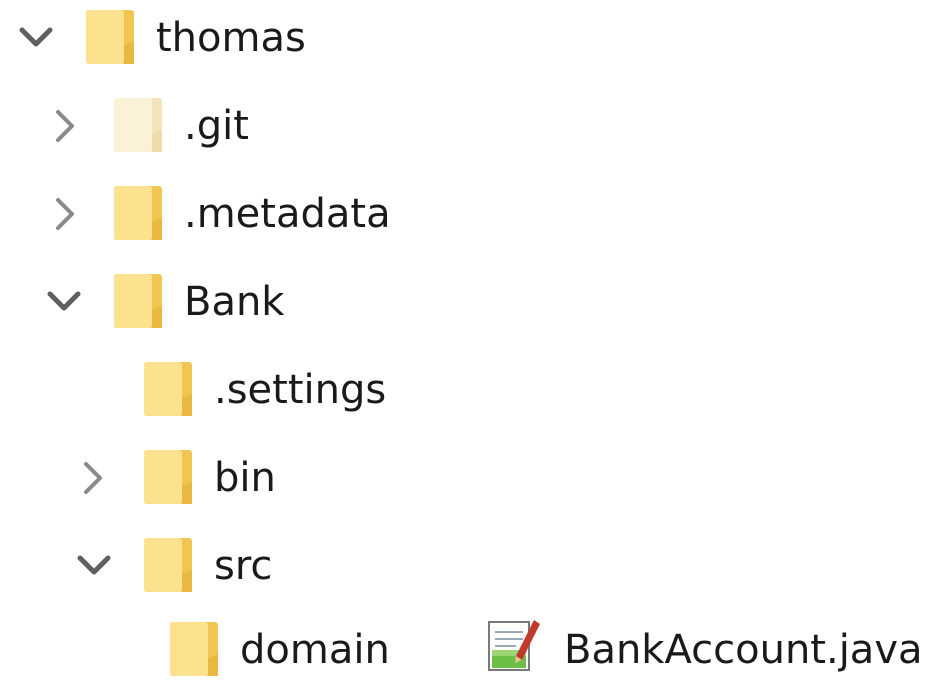 Image resolution: width=935 pixels, height=694 pixels. I want to click on file-item-bankaccount: BankAccount.java, so click(706, 650).